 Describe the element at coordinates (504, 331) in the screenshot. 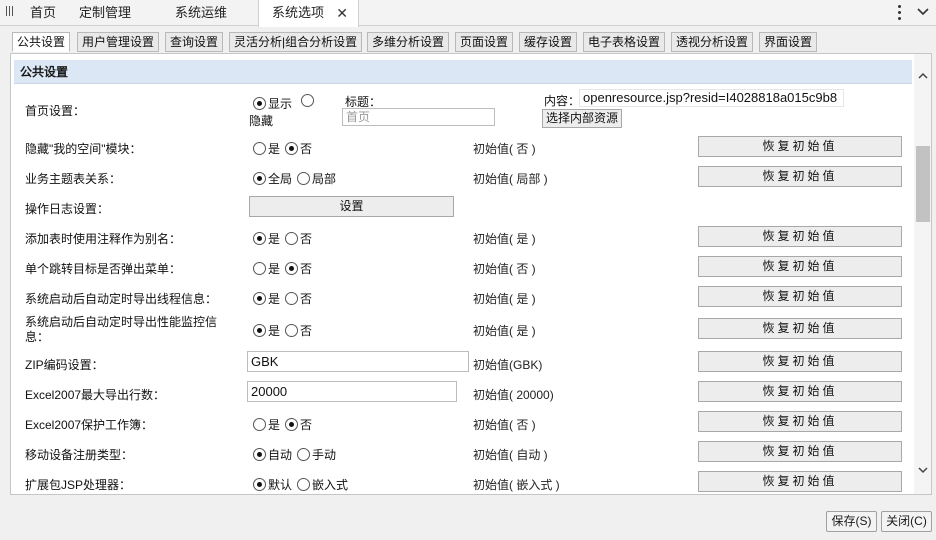

I see `export-perf-initial: 初始值( 是 )` at that location.